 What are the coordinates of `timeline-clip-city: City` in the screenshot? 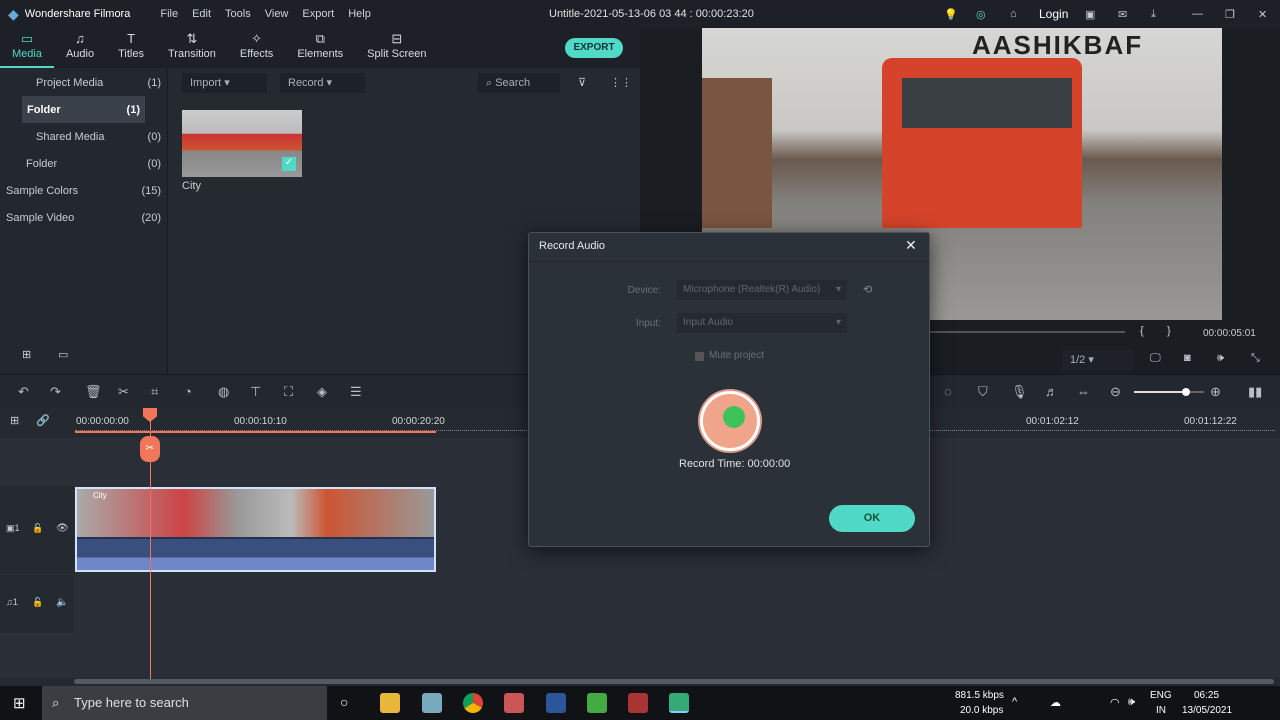 It's located at (255, 529).